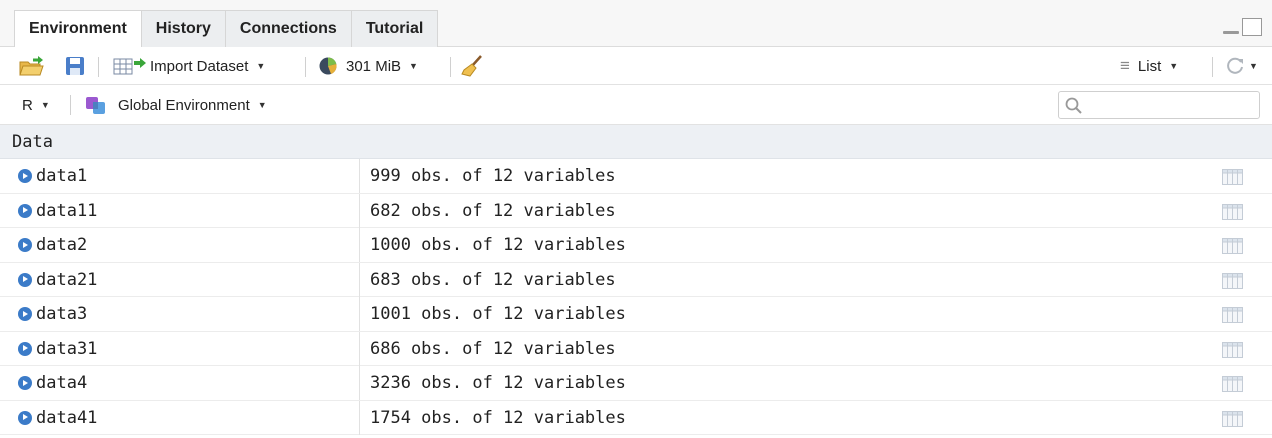 The width and height of the screenshot is (1272, 438). Describe the element at coordinates (636, 210) in the screenshot. I see `list-item: data11 682 obs. of 12 variables` at that location.